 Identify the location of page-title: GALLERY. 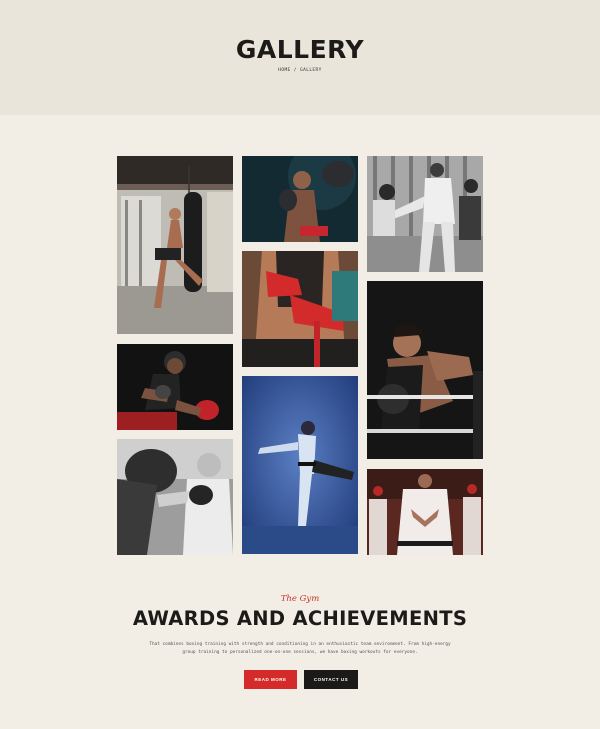
(300, 49).